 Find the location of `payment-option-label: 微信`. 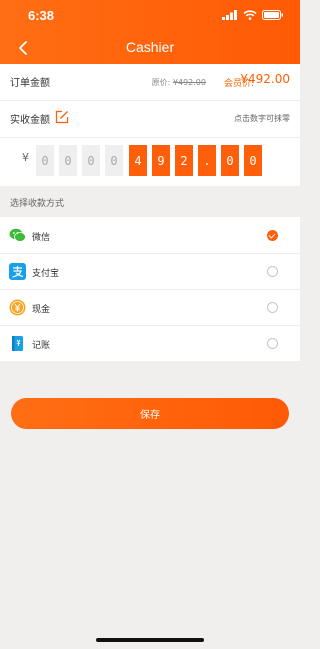

payment-option-label: 微信 is located at coordinates (41, 238).